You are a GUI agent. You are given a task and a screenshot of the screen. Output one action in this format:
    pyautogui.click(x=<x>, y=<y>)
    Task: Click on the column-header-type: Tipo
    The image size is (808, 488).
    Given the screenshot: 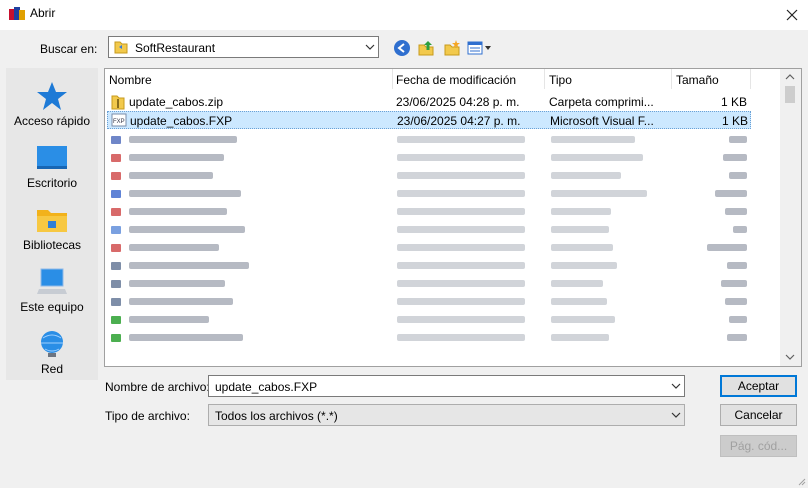 What is the action you would take?
    pyautogui.click(x=560, y=80)
    